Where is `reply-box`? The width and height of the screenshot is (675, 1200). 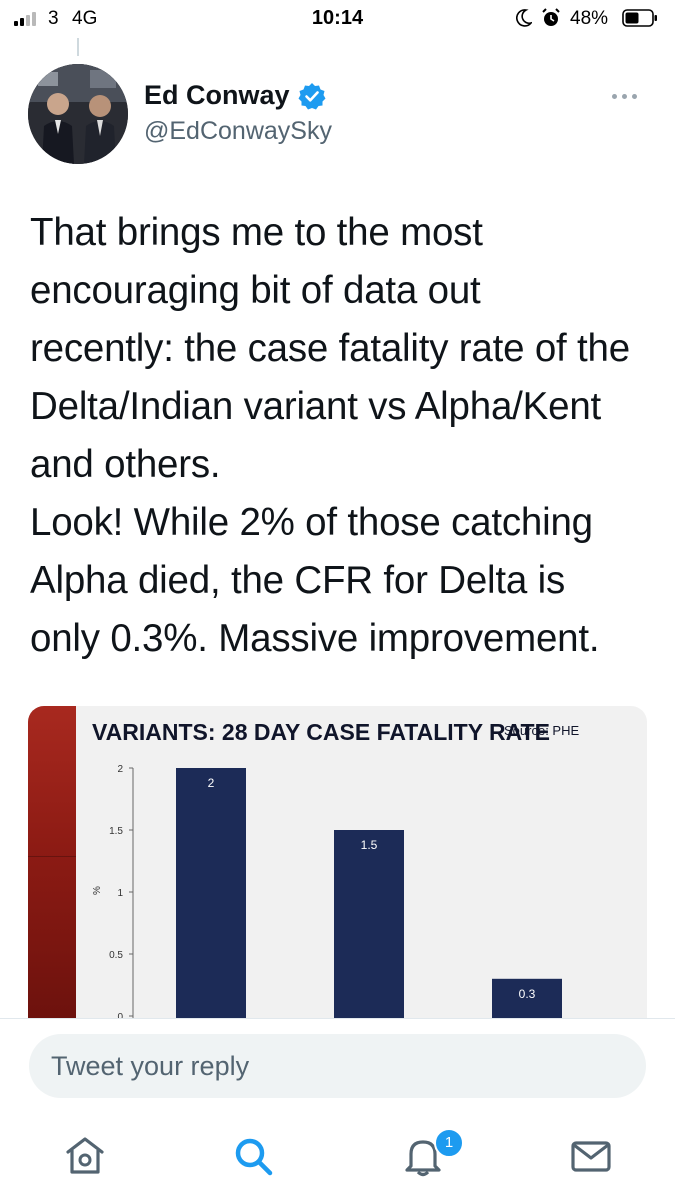
reply-box is located at coordinates (337, 1066).